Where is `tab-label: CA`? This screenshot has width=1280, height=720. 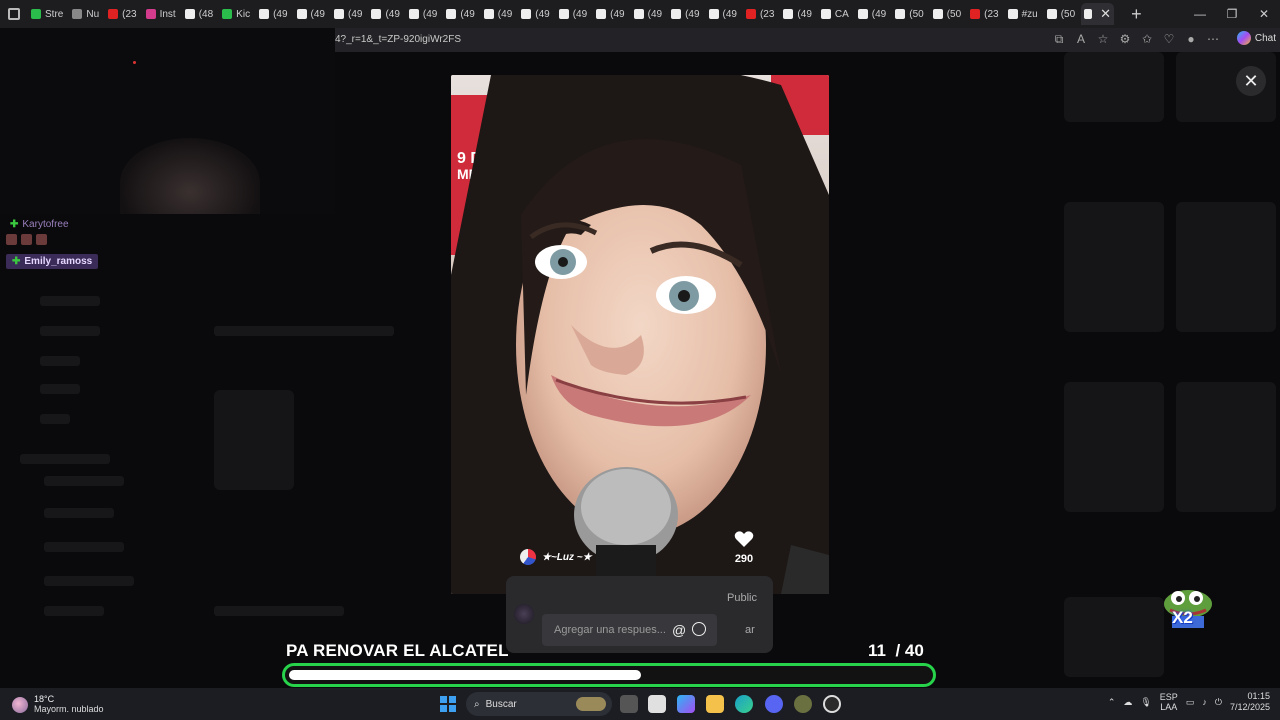
tab-label: CA is located at coordinates (841, 14).